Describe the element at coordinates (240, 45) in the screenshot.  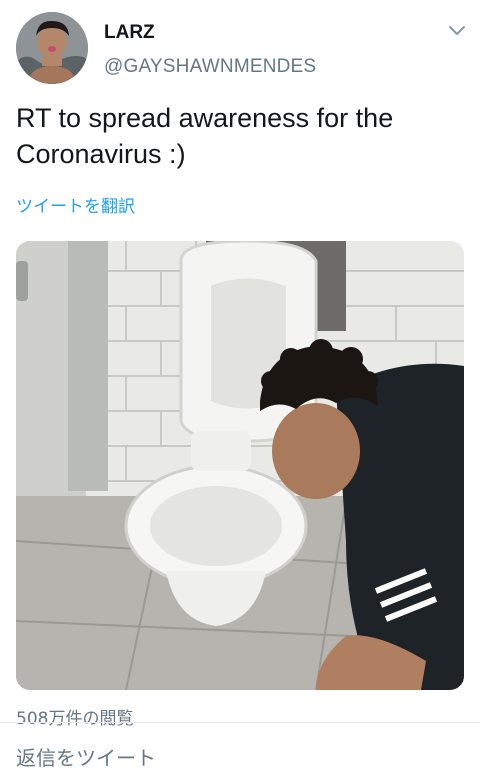
I see `tweet-header: LARZ @GAYSHAWNMENDES` at that location.